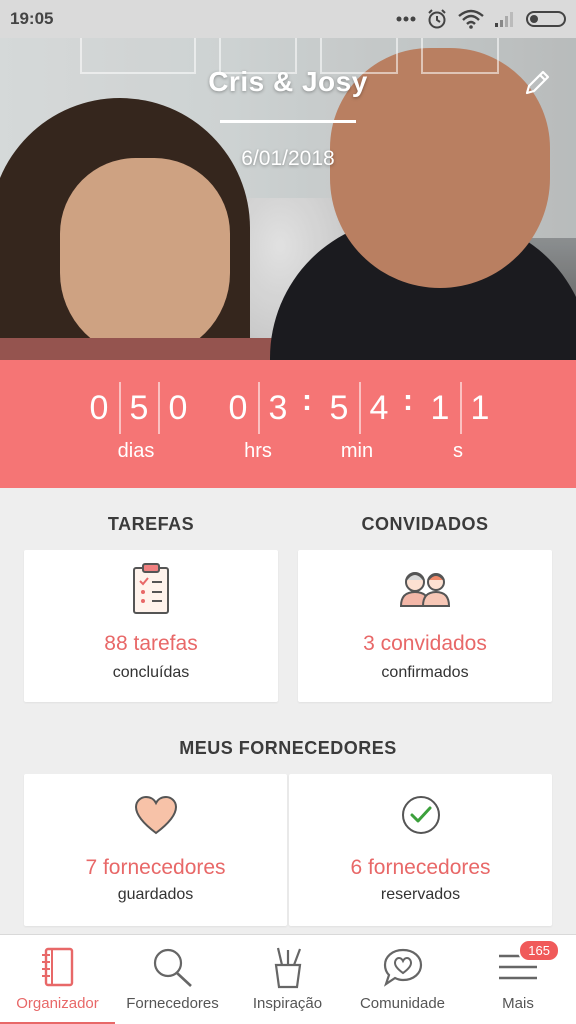  I want to click on status-icons, so click(481, 19).